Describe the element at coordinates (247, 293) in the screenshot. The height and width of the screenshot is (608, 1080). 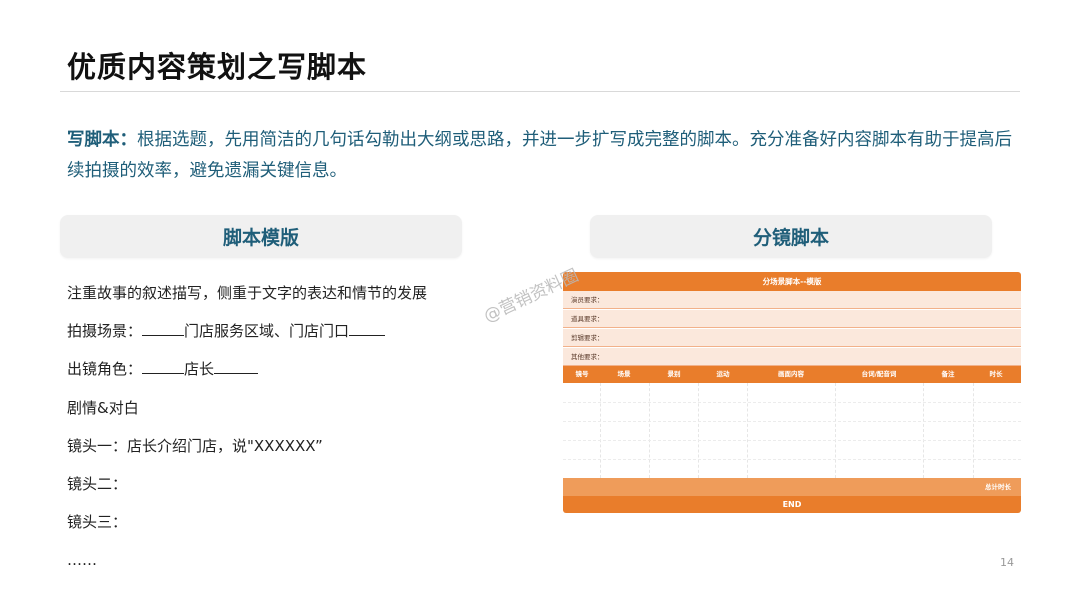
I see `template-line-emphasis: 注重故事的叙述描写，侧重于文字的表达和情节的发展` at that location.